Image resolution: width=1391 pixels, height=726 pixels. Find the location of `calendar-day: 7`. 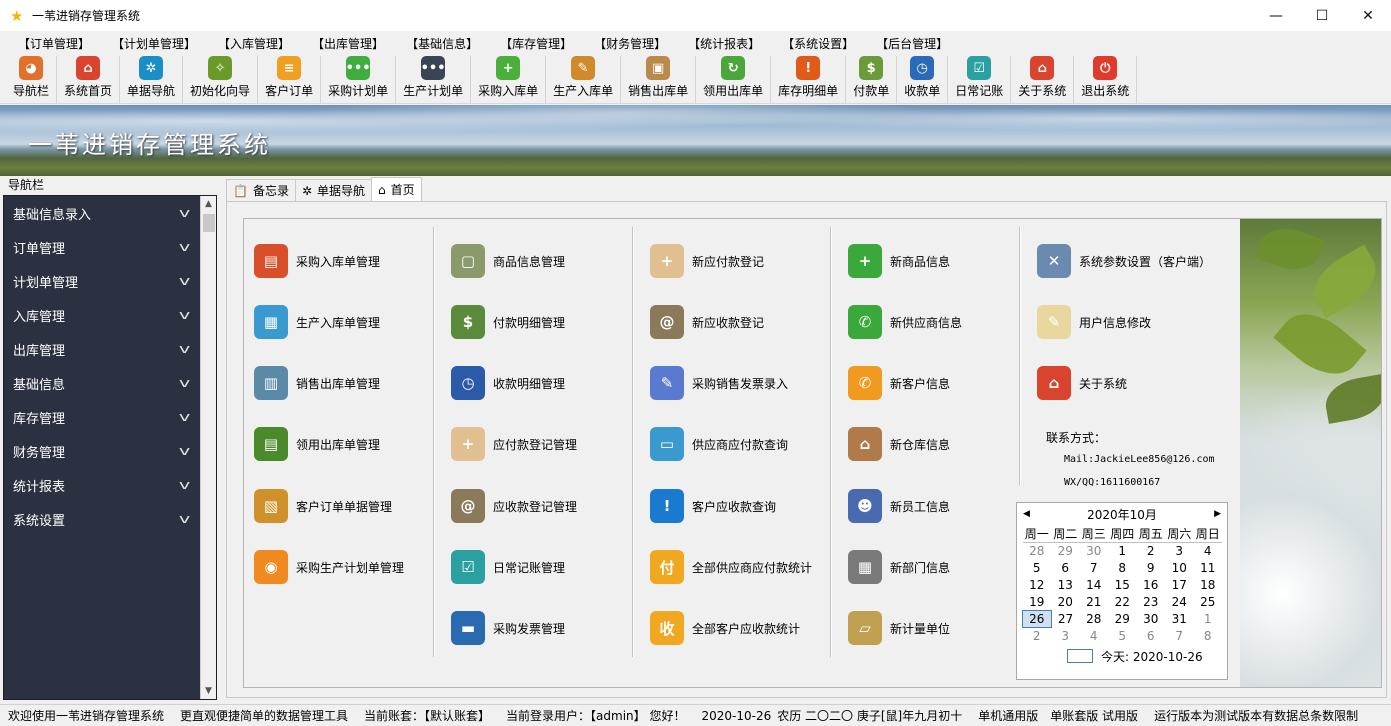

calendar-day: 7 is located at coordinates (1179, 636).